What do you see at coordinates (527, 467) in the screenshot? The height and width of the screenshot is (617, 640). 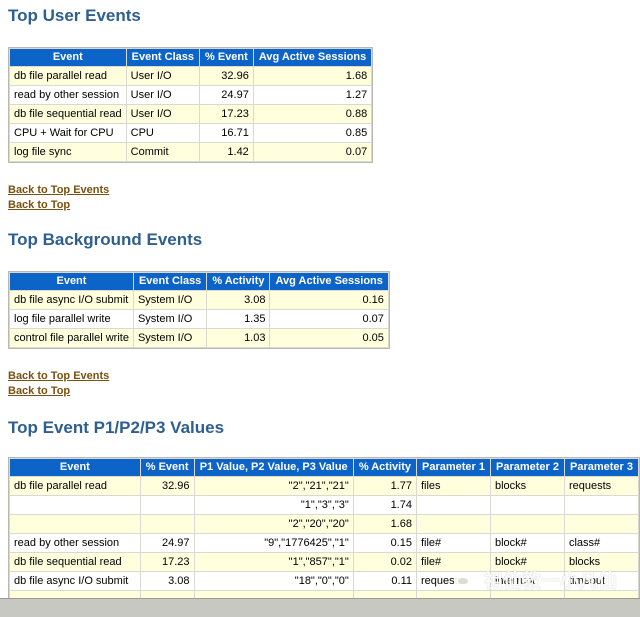 I see `column-header-parameter-2: Parameter 2` at bounding box center [527, 467].